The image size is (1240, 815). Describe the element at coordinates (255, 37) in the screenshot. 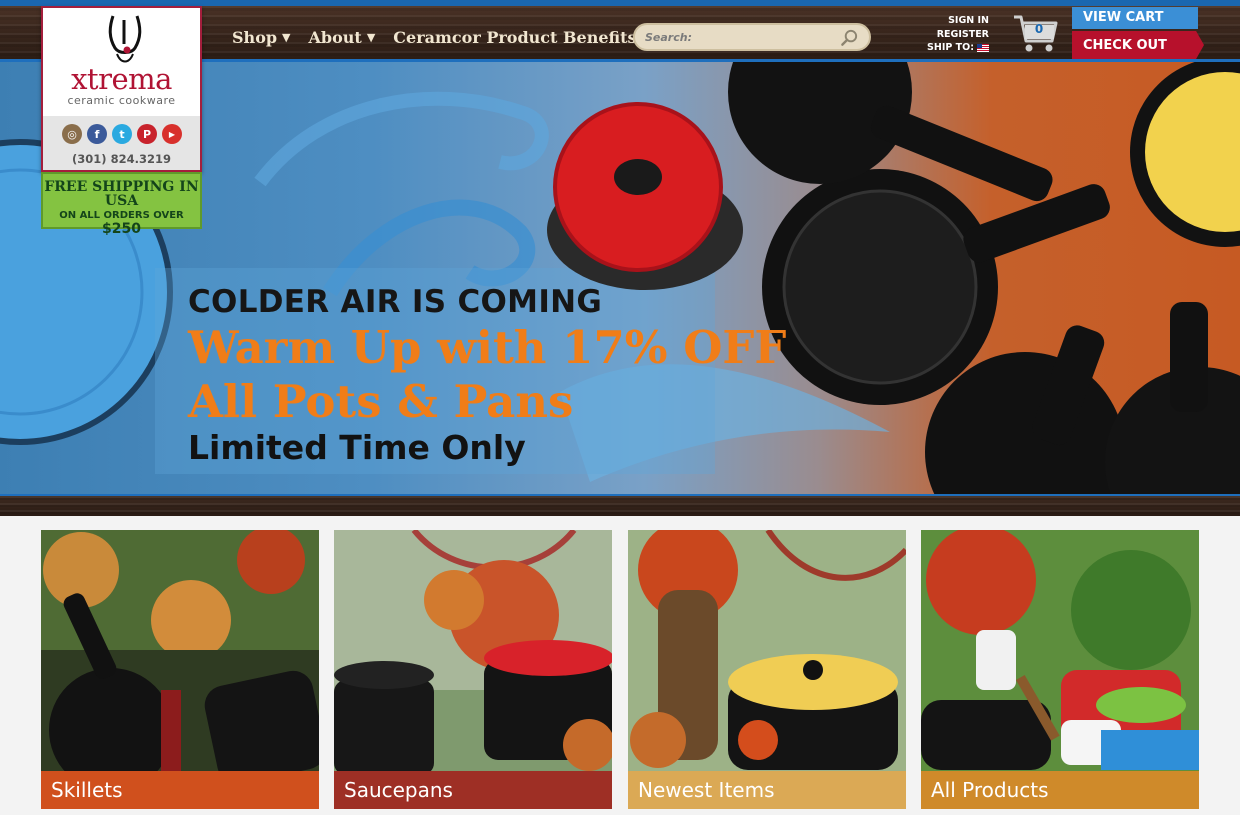

I see `nav-shop-label: Shop` at that location.